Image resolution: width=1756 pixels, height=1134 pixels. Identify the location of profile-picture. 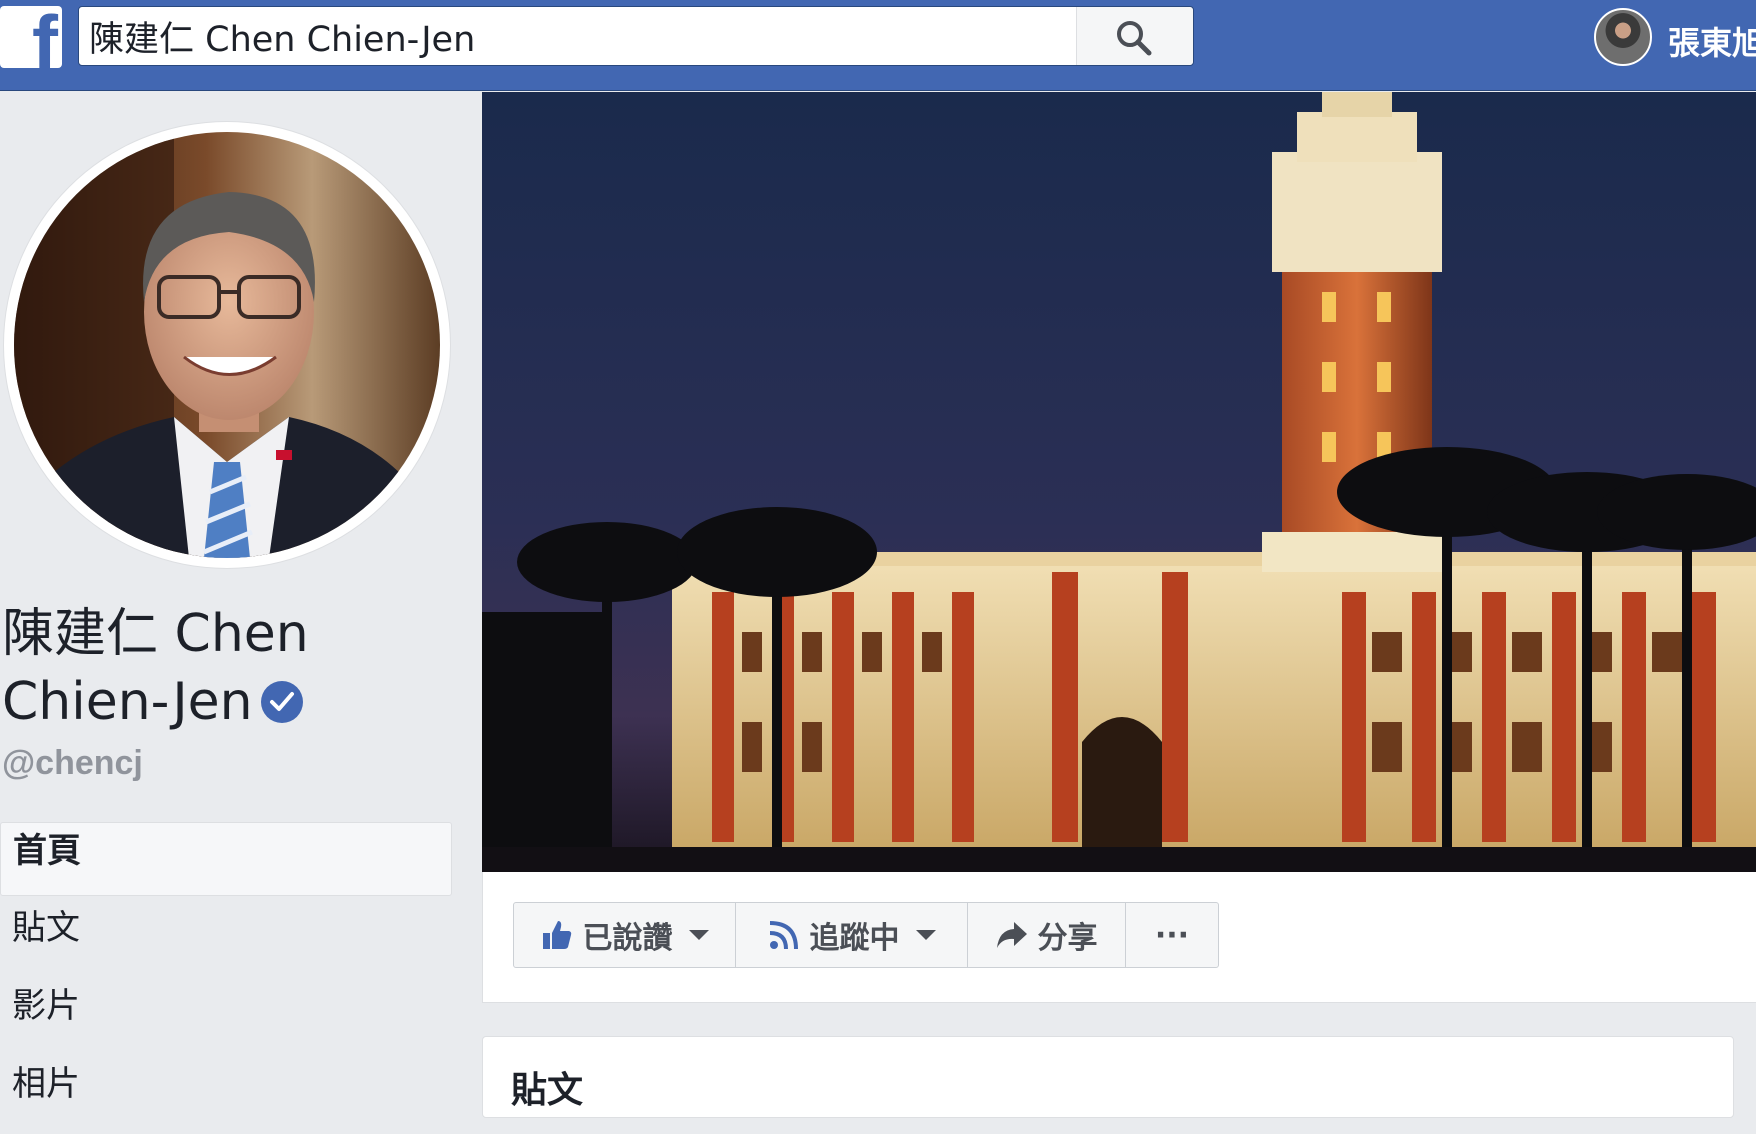
(227, 345).